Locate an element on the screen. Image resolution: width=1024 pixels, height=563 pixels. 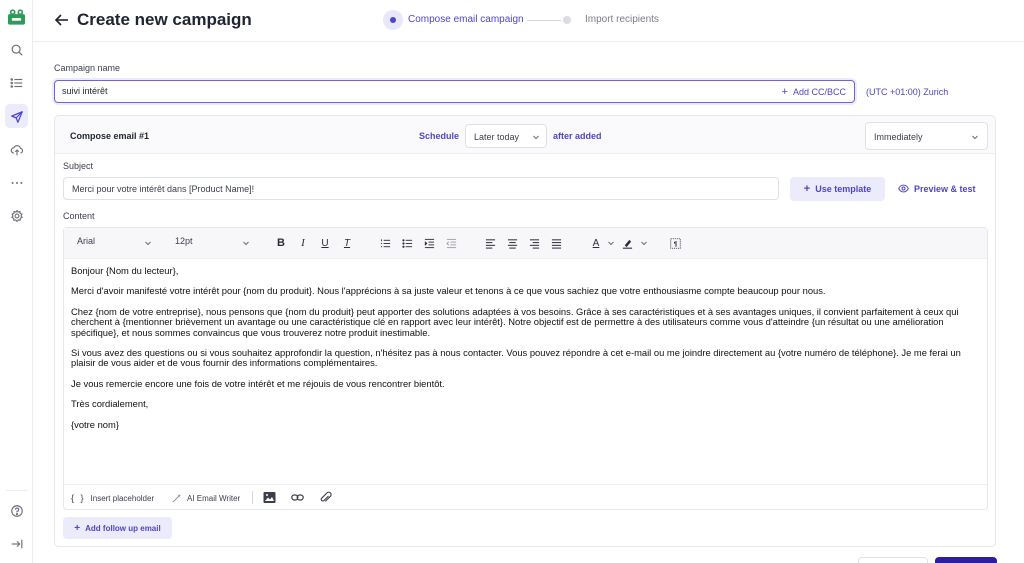
align-right-icon is located at coordinates (534, 243).